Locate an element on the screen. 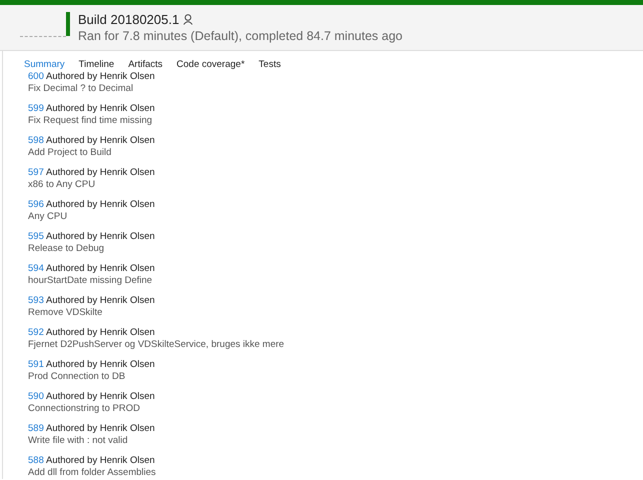 This screenshot has height=480, width=643. commit-message: Remove VDSkilte is located at coordinates (66, 313).